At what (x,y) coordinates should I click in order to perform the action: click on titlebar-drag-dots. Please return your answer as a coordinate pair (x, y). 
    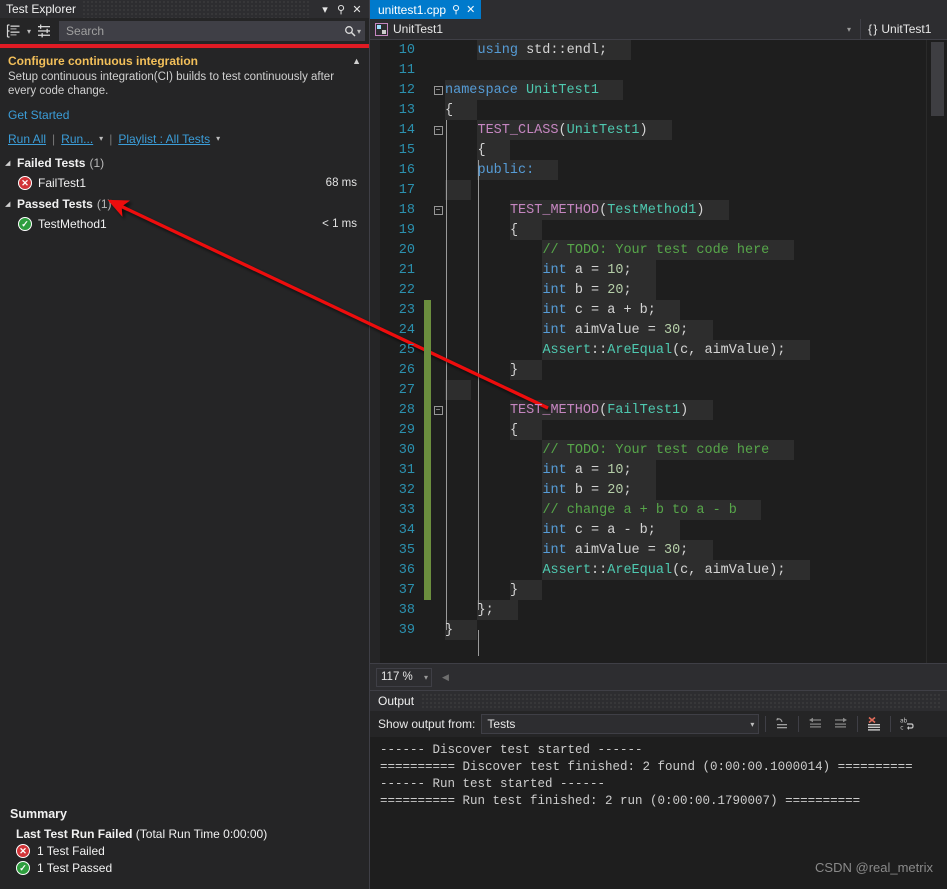
    Looking at the image, I should click on (196, 9).